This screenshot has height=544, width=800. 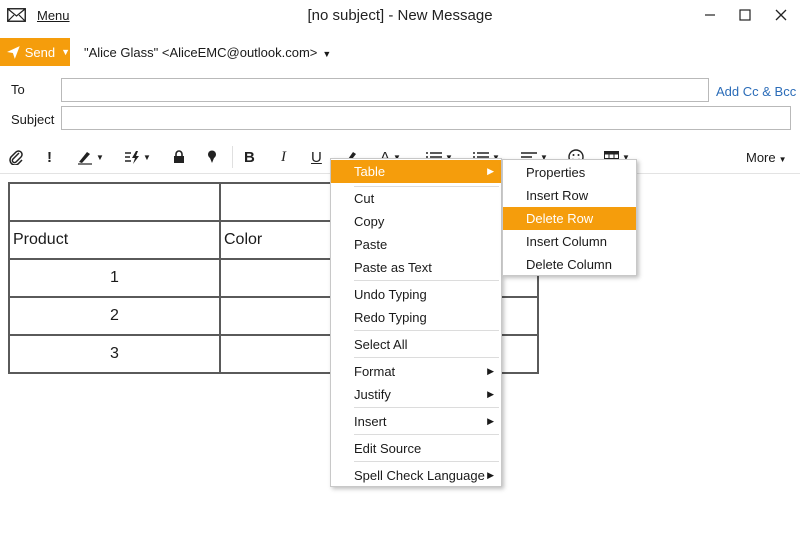 What do you see at coordinates (18, 89) in the screenshot?
I see `to-label: To` at bounding box center [18, 89].